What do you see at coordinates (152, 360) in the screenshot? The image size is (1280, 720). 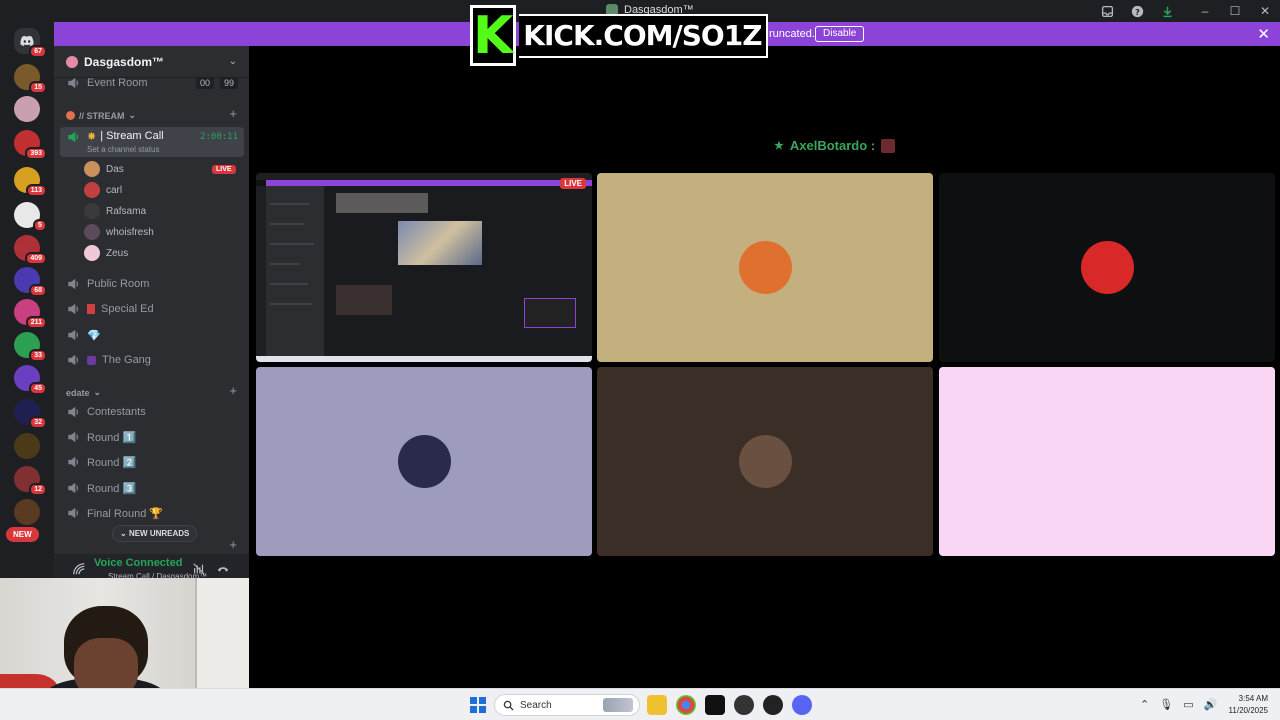 I see `channel-the-gang: The Gang` at bounding box center [152, 360].